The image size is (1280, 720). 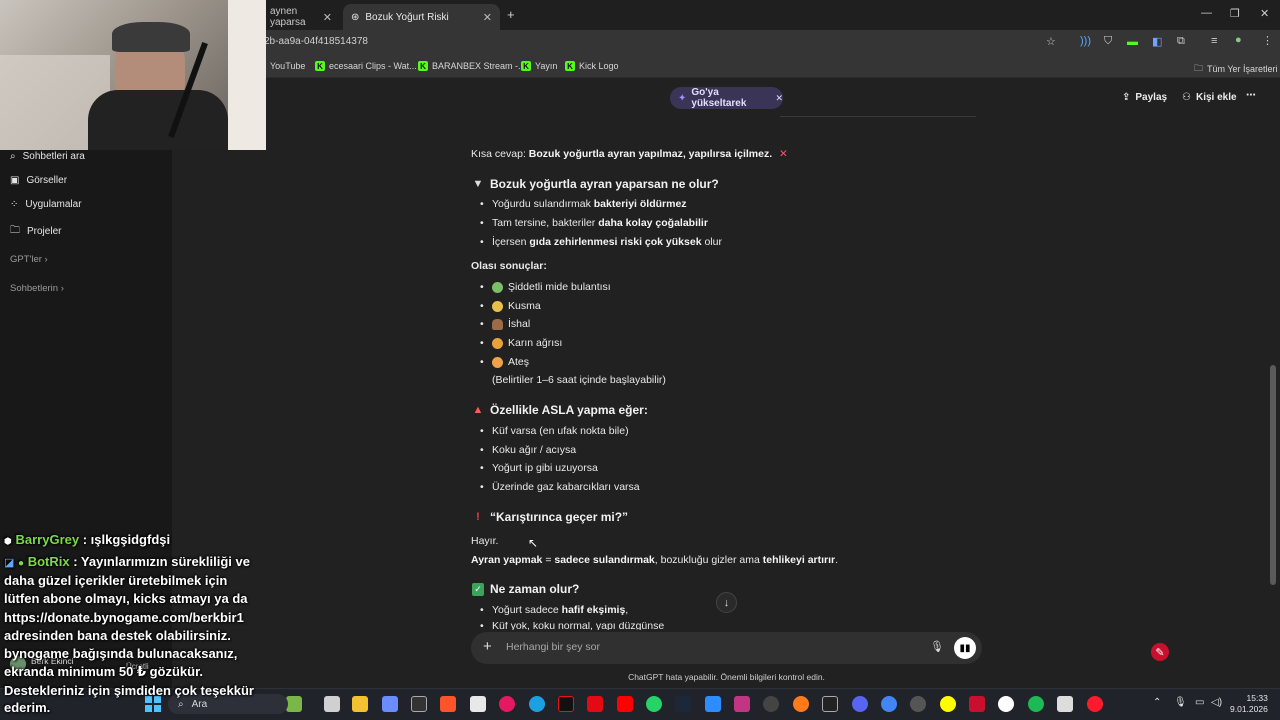 I want to click on tab-inactive: aynen yaparsa ✕, so click(x=301, y=17).